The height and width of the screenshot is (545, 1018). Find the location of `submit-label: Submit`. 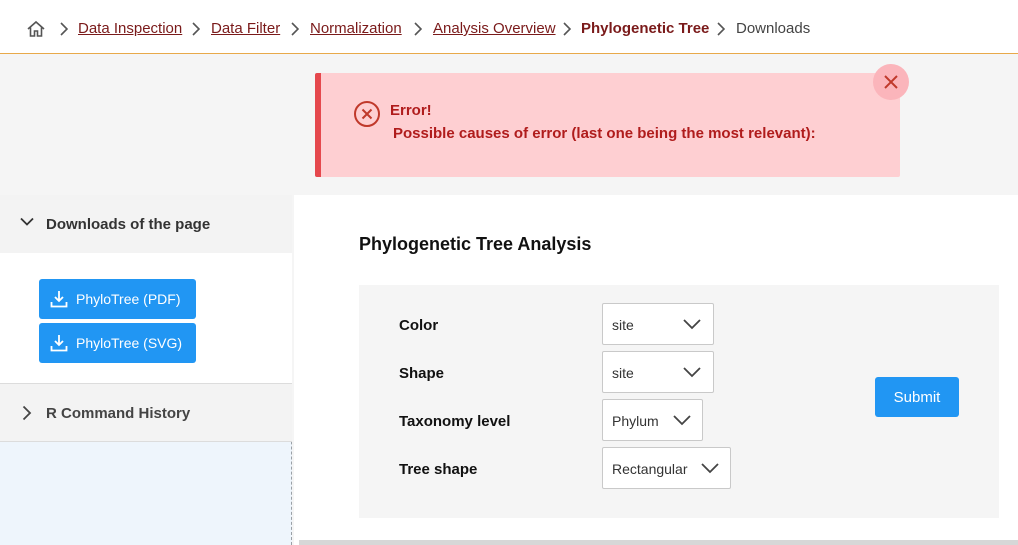

submit-label: Submit is located at coordinates (917, 397).